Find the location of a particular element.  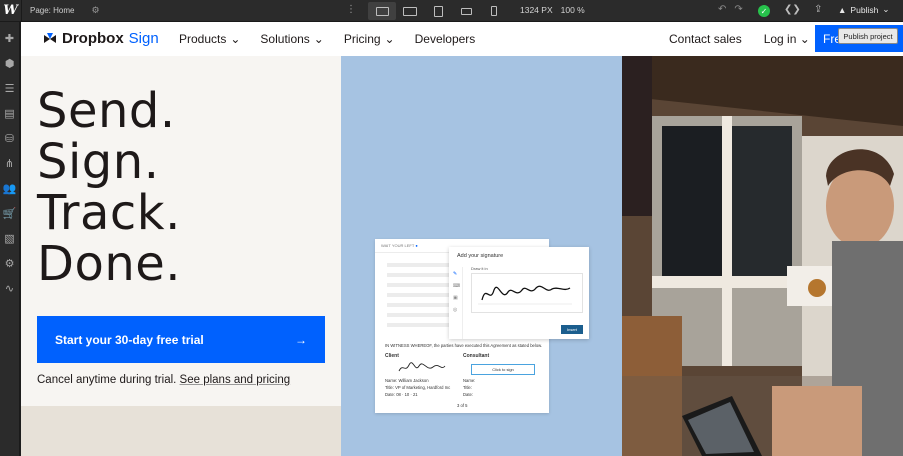

nav-products: Products ⌄ is located at coordinates (209, 39).